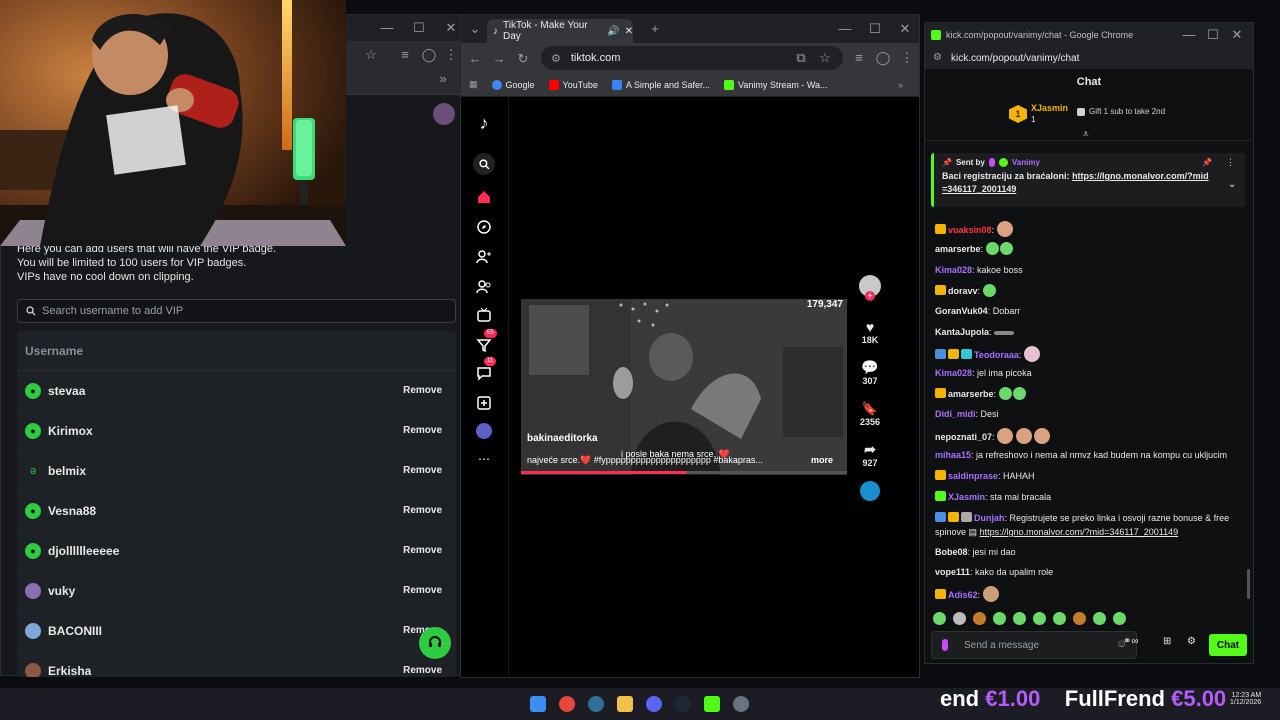 The width and height of the screenshot is (1280, 720). What do you see at coordinates (1207, 162) in the screenshot?
I see `unpin-icon: 📌` at bounding box center [1207, 162].